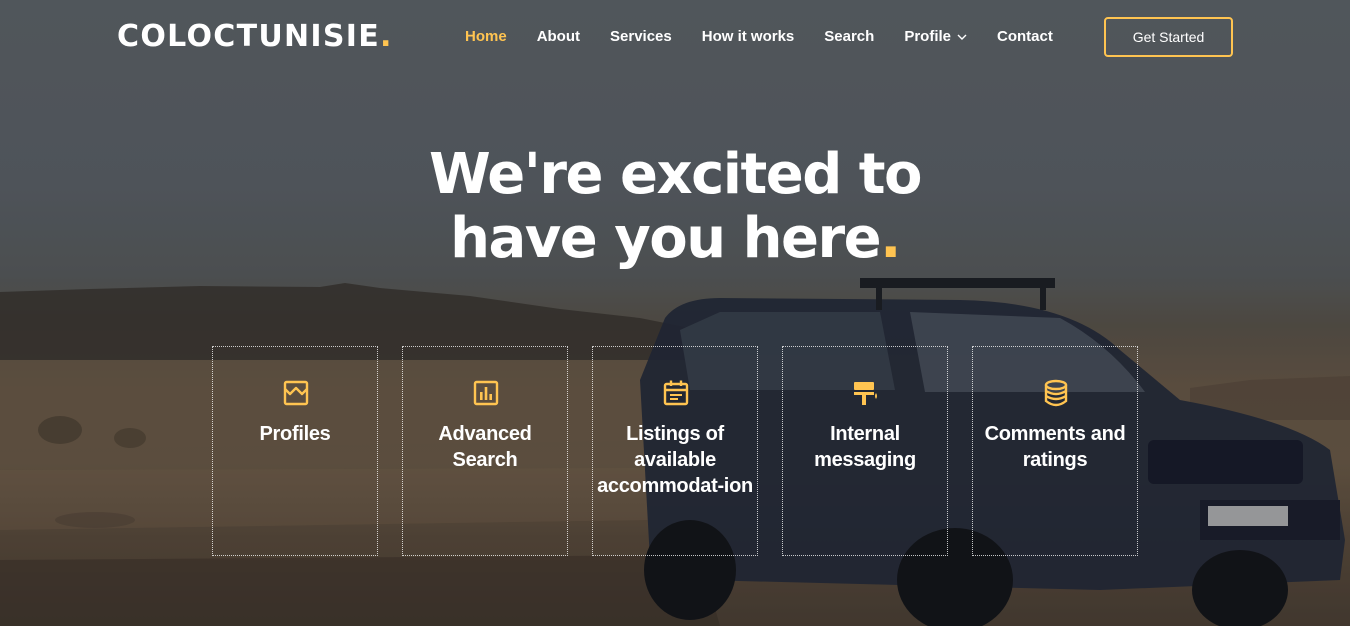  Describe the element at coordinates (641, 36) in the screenshot. I see `nav-services: Services` at that location.